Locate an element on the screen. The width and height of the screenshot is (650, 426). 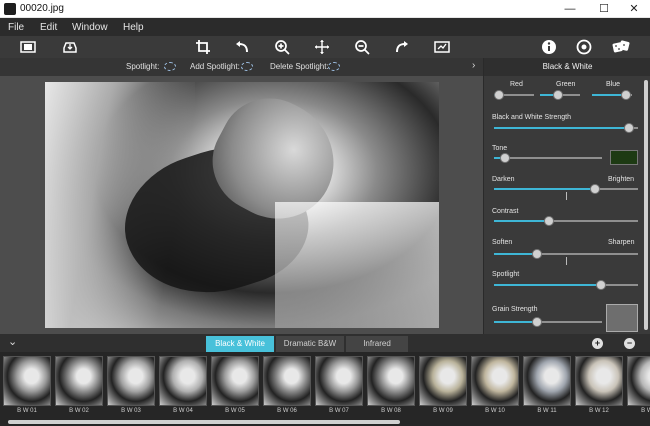
collapse-presets-icon: ⌄ is located at coordinates (12, 341).